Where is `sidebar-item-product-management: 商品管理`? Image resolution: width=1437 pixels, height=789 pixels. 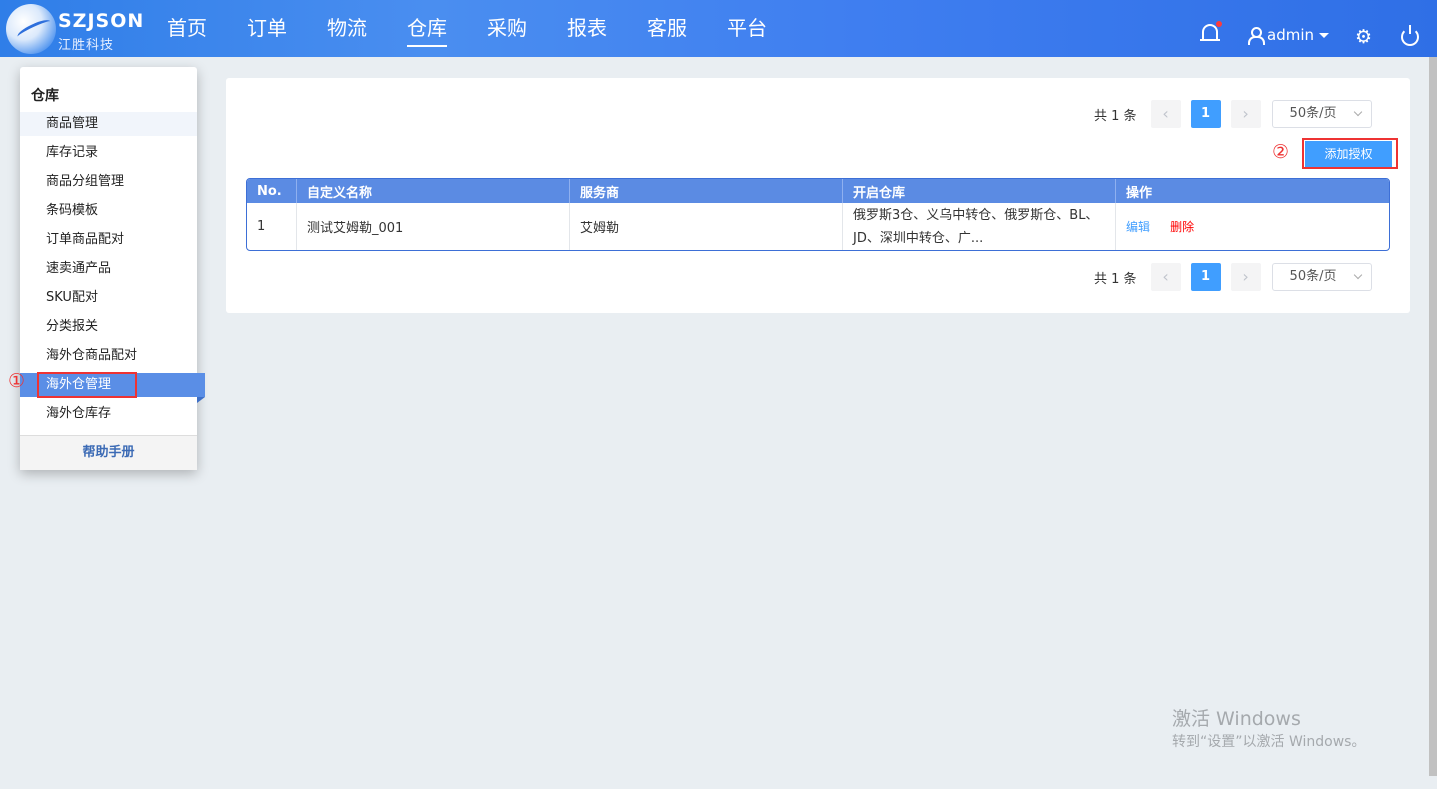 sidebar-item-product-management: 商品管理 is located at coordinates (108, 124).